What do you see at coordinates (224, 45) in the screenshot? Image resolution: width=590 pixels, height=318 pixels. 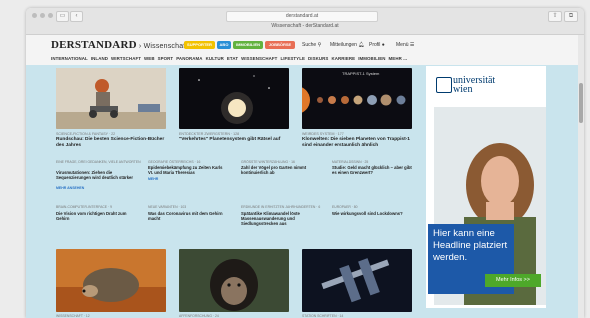 I see `abo-button: ABO` at bounding box center [224, 45].